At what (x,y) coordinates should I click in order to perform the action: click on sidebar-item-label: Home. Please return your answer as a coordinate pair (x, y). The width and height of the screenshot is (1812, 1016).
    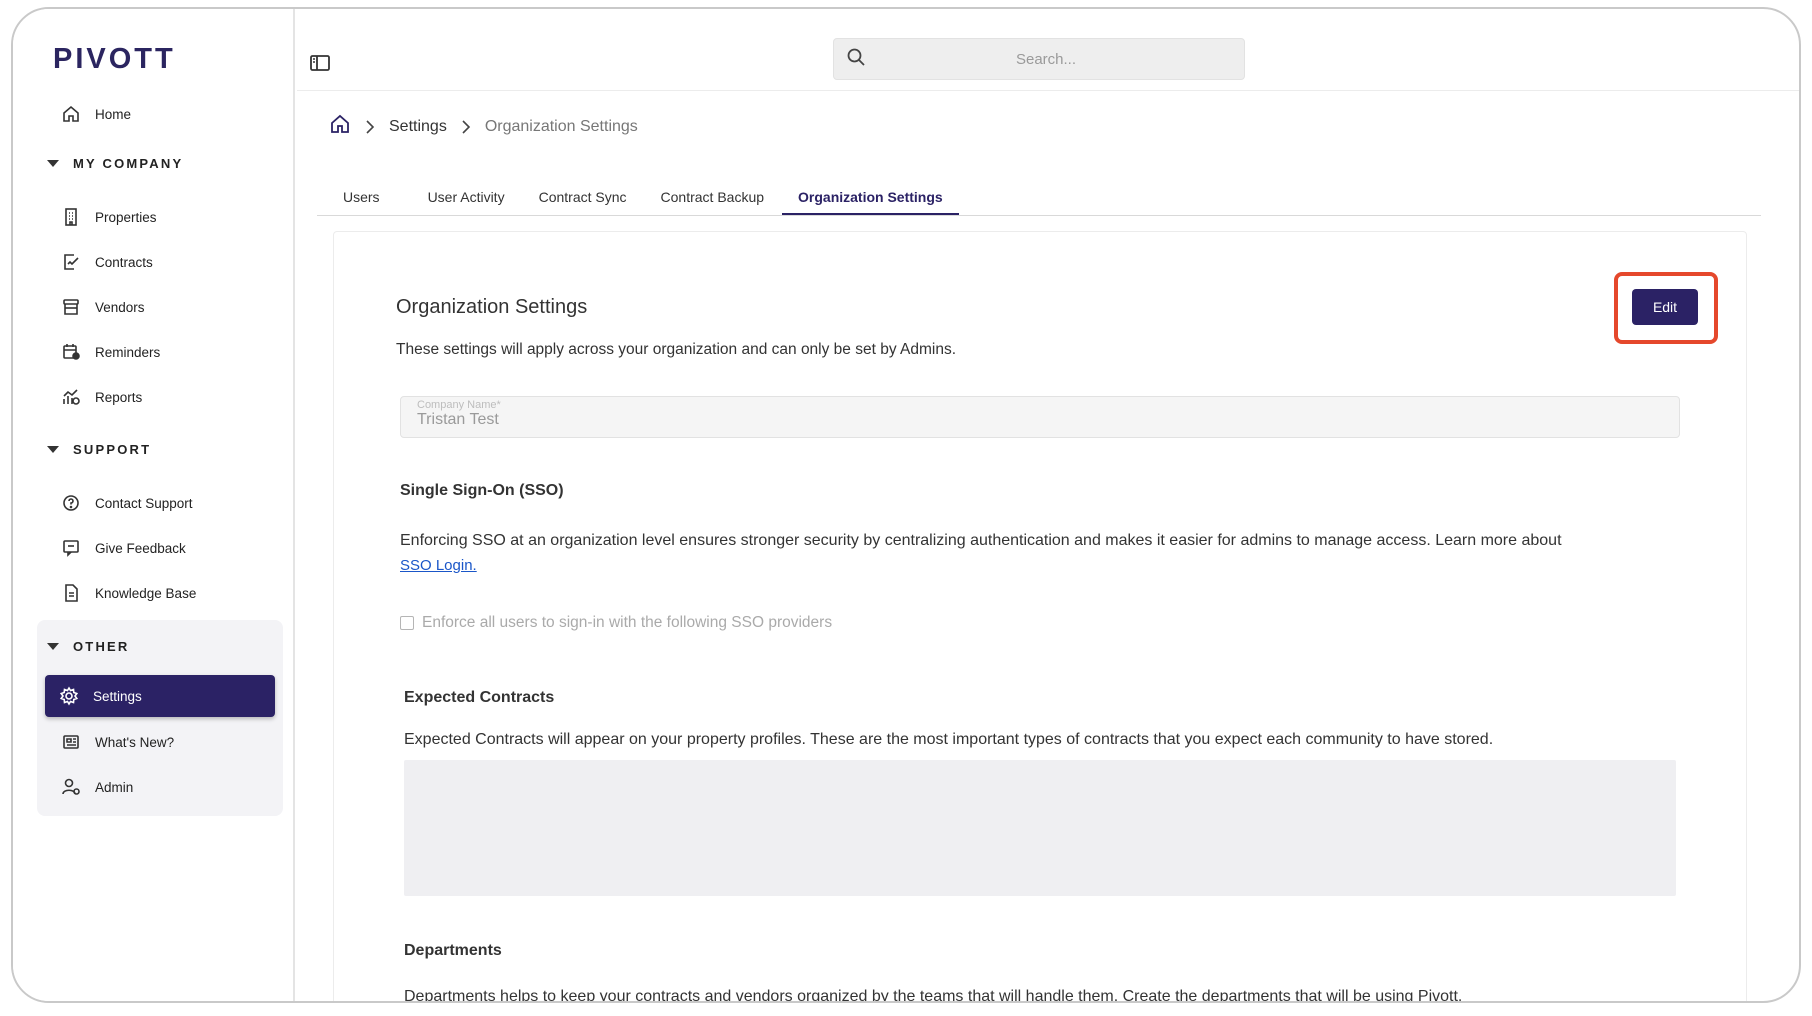
    Looking at the image, I should click on (113, 114).